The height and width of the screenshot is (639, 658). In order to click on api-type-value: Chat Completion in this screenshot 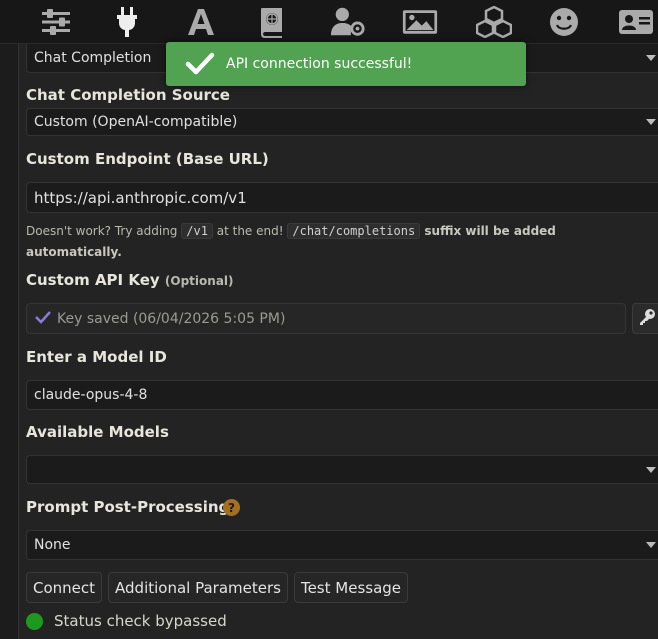, I will do `click(93, 58)`.